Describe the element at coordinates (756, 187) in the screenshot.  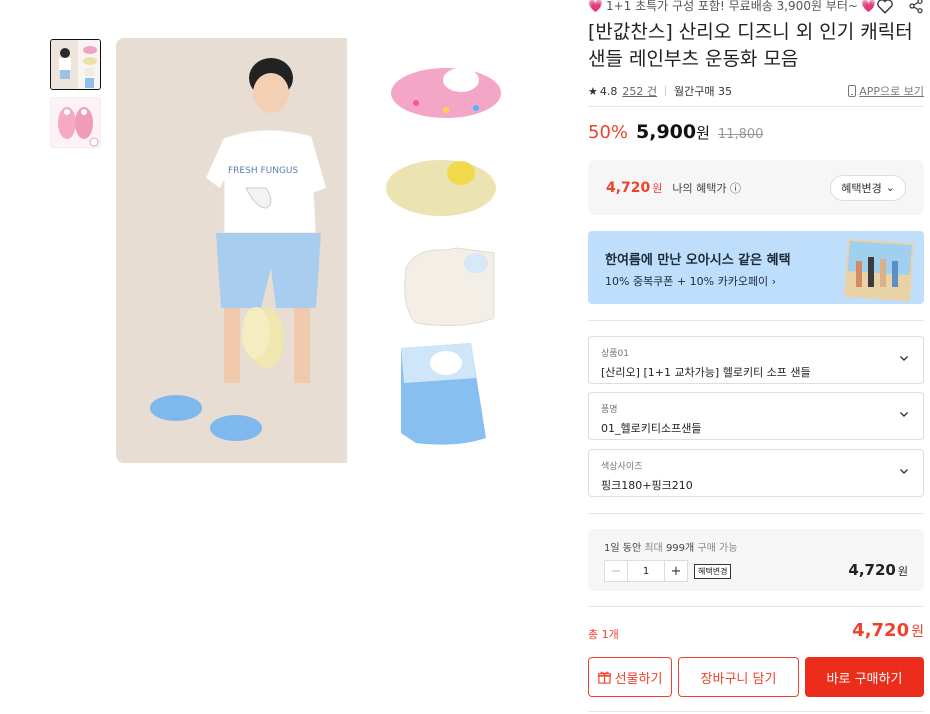
I see `benefit-price-box: 4,720 원 나의 혜택가 ⓘ 혜택변경 ⌄` at that location.